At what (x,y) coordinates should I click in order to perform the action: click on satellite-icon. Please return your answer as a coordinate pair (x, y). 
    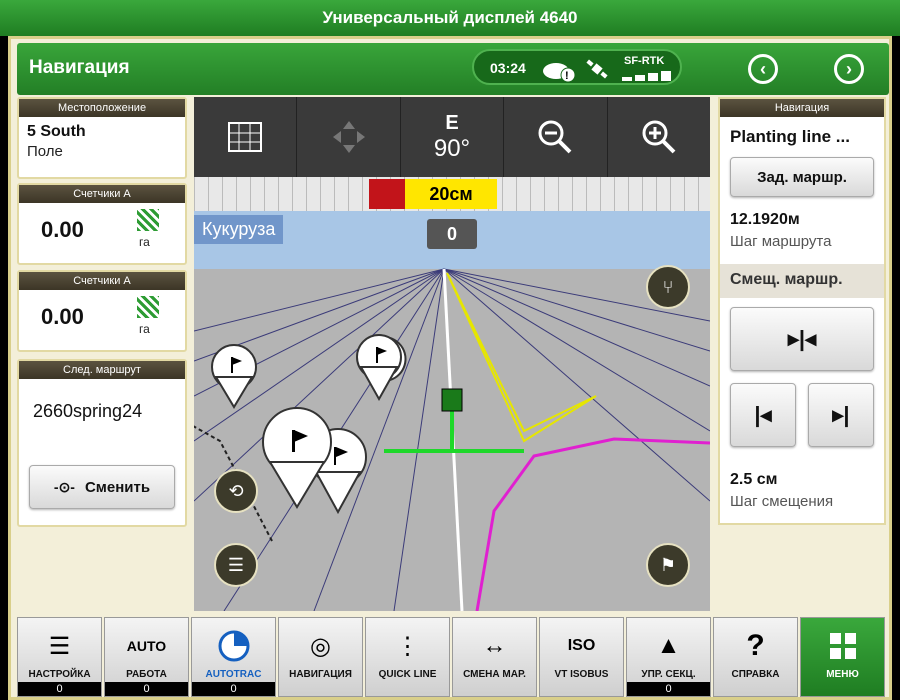
    Looking at the image, I should click on (597, 69).